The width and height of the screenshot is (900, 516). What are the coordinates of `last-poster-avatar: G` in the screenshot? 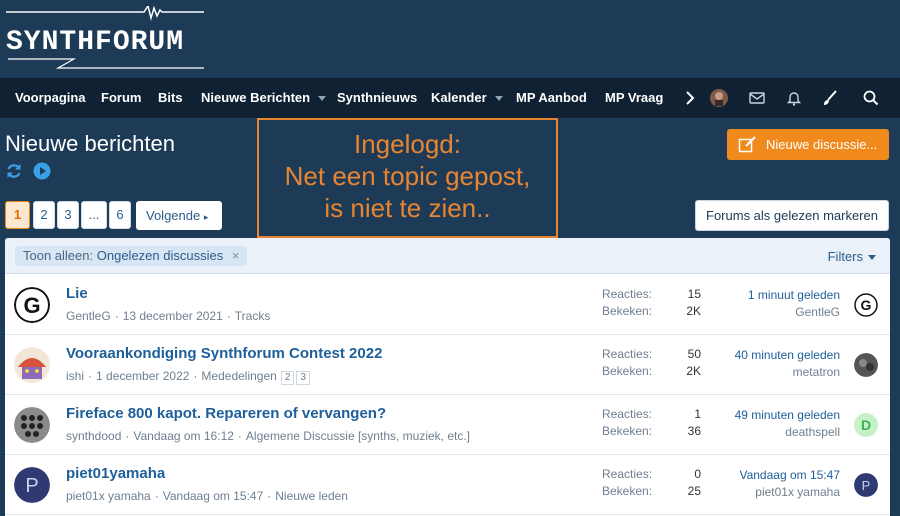 It's located at (866, 305).